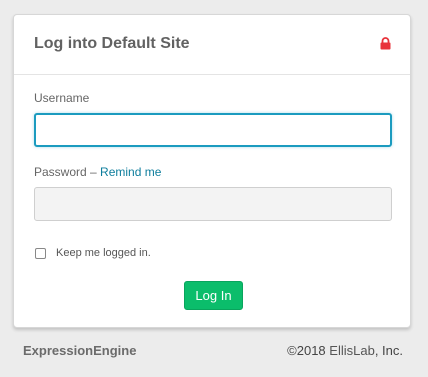  Describe the element at coordinates (385, 43) in the screenshot. I see `lock-icon` at that location.